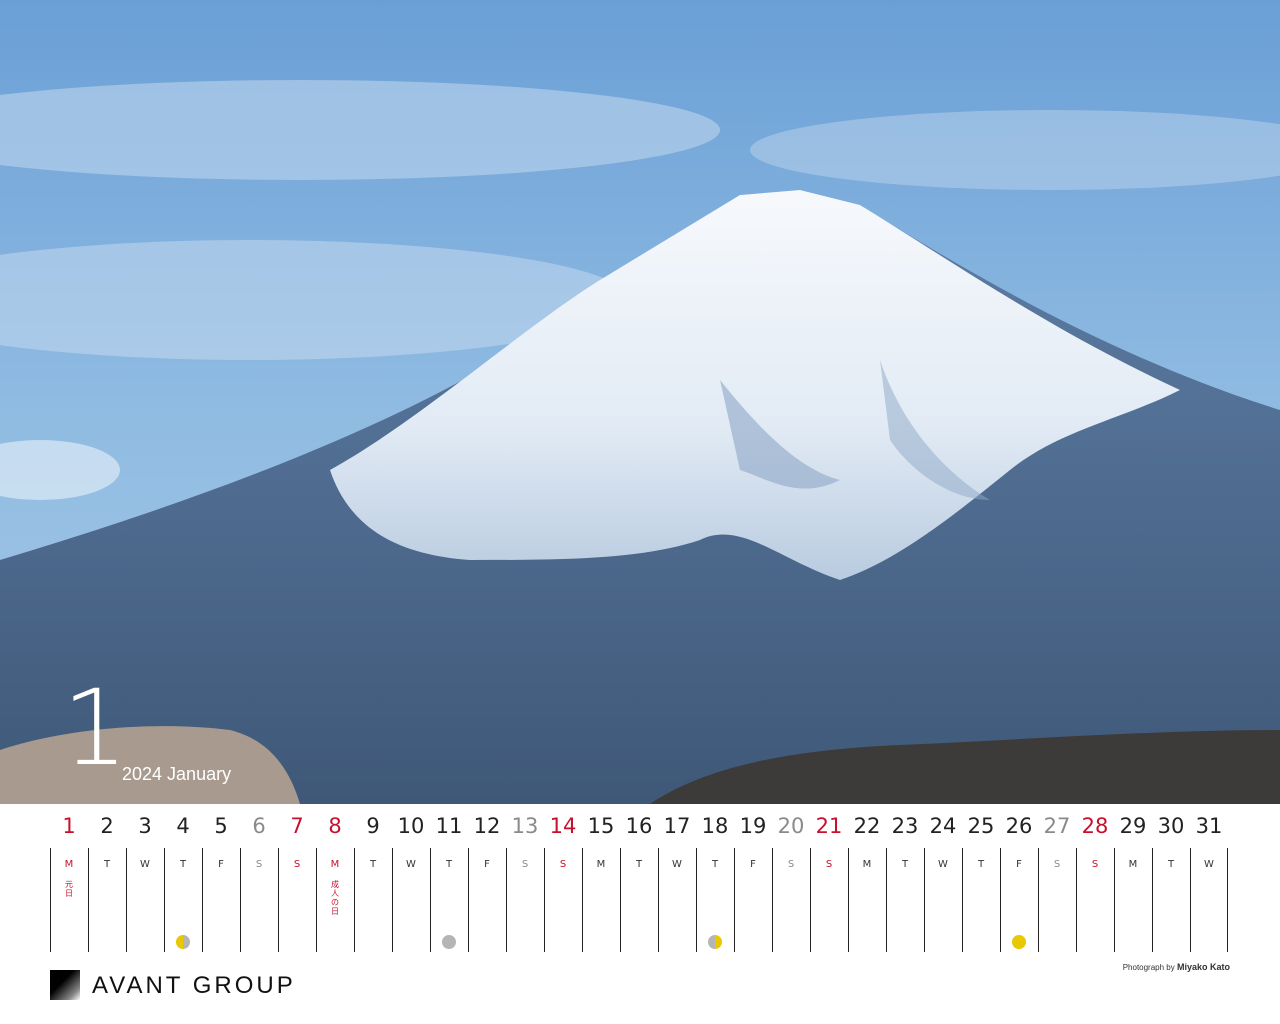 The image size is (1280, 1024). Describe the element at coordinates (563, 883) in the screenshot. I see `day-cell: 14 S` at that location.